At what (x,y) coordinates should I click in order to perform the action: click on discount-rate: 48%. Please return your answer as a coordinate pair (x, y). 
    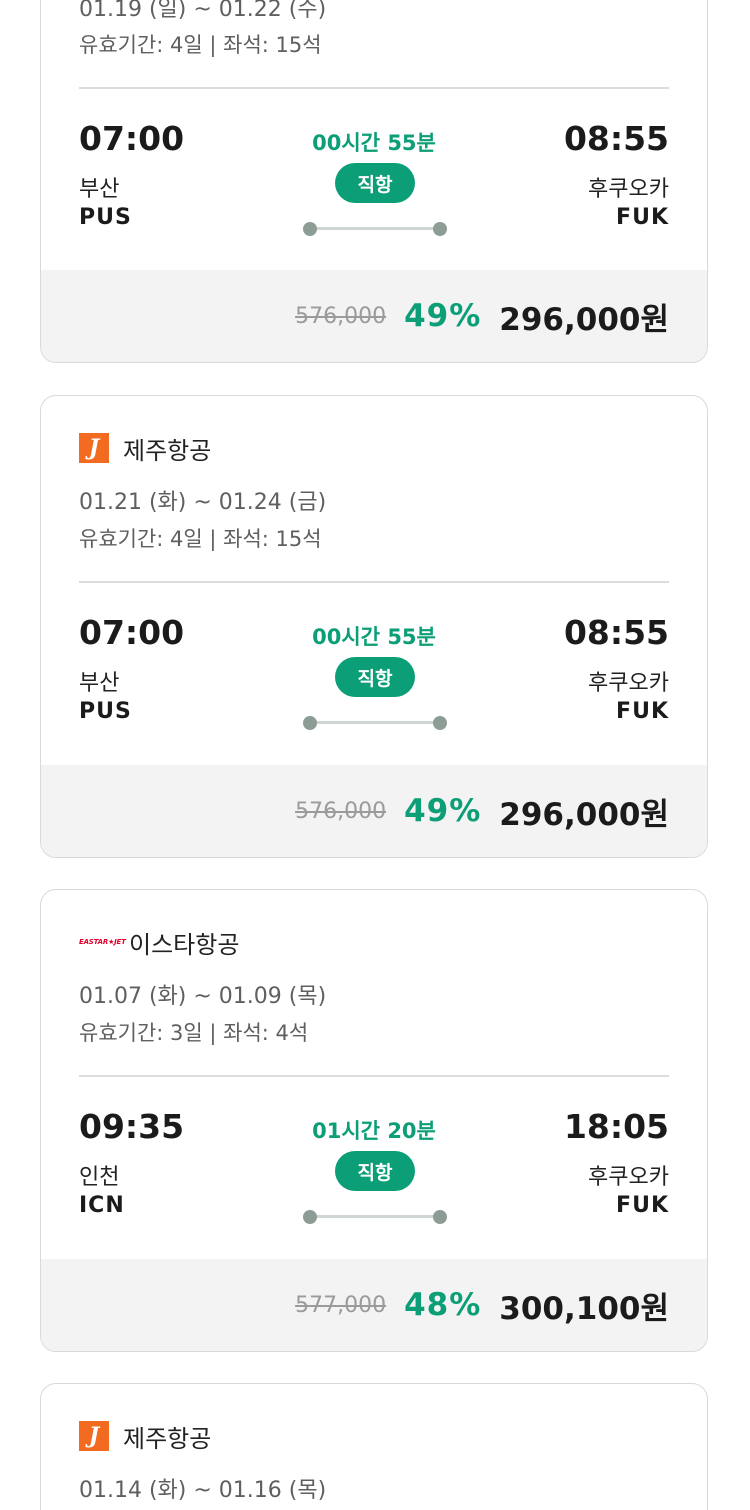
    Looking at the image, I should click on (443, 1305).